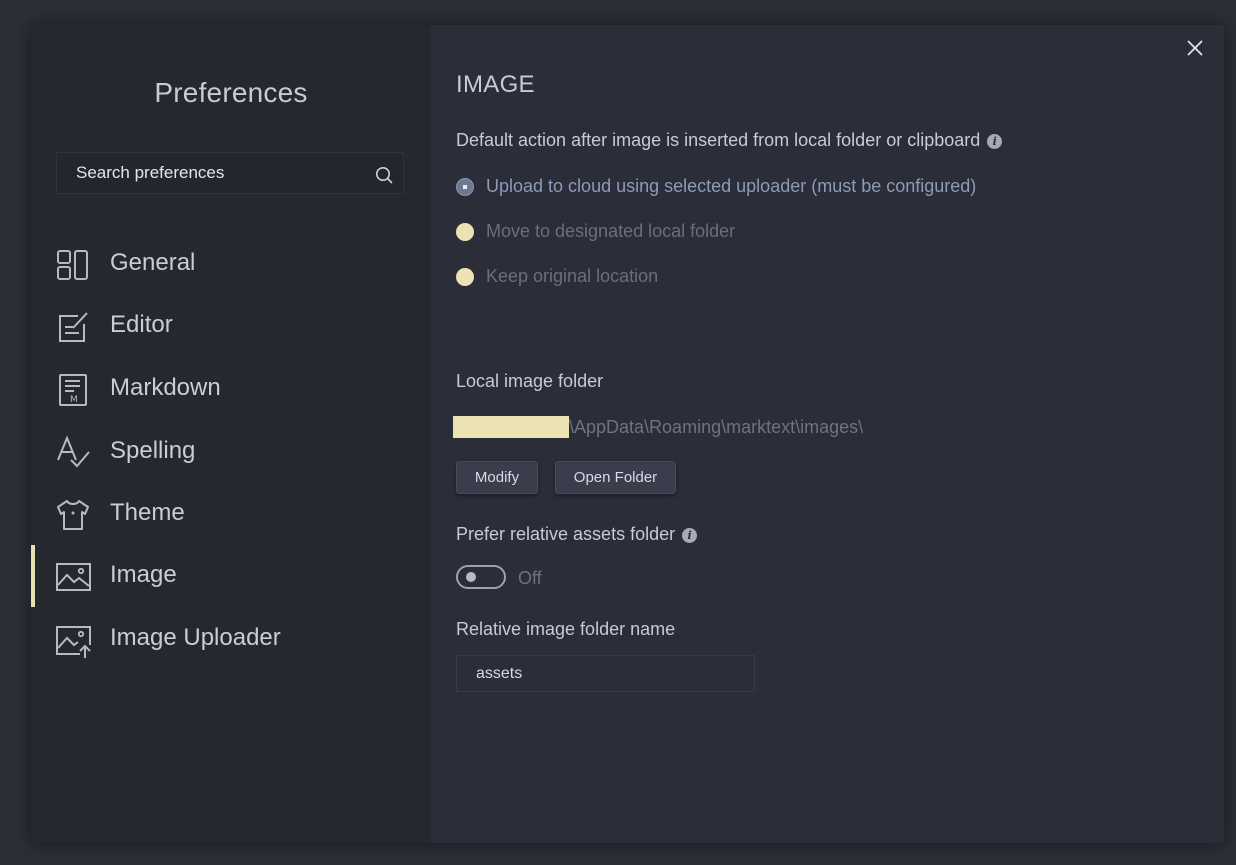 Image resolution: width=1236 pixels, height=865 pixels. Describe the element at coordinates (73, 577) in the screenshot. I see `image-icon` at that location.